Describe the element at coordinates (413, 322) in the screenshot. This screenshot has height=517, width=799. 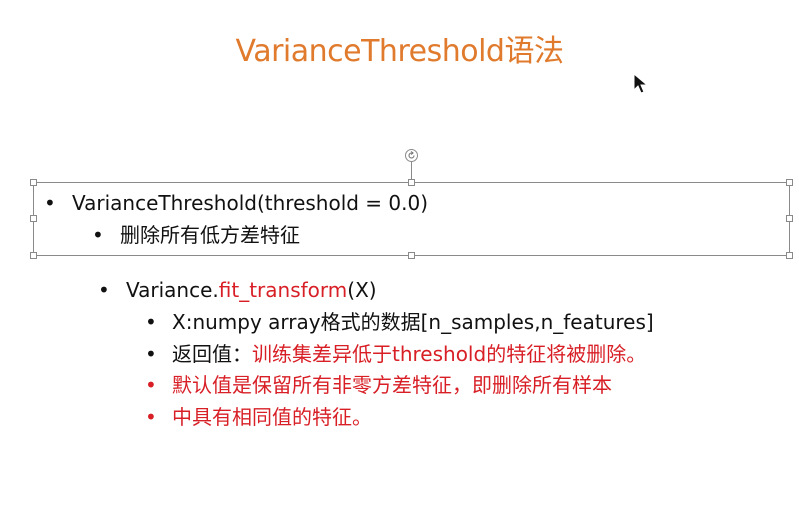
I see `x-description-line: X:numpy array格式的数据[n_samples,n_features]` at that location.